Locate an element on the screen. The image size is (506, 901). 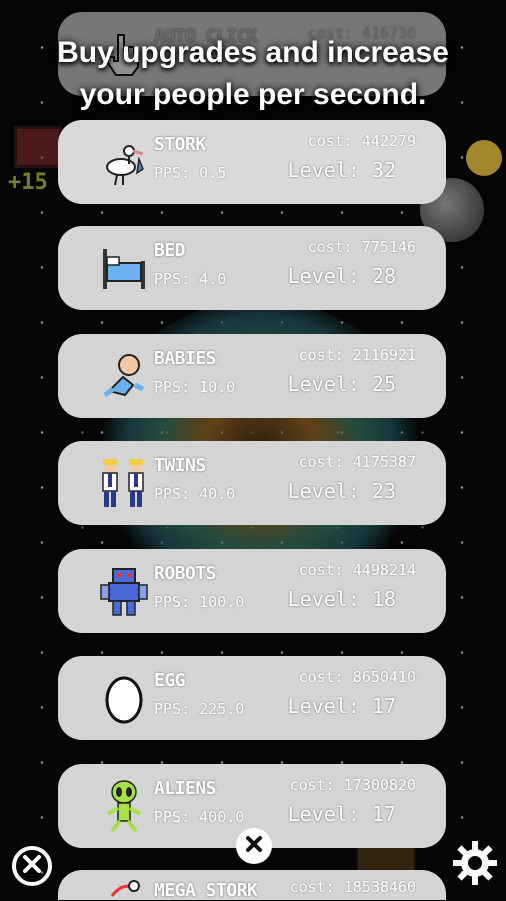
upgrade-name: BABIES is located at coordinates (185, 358).